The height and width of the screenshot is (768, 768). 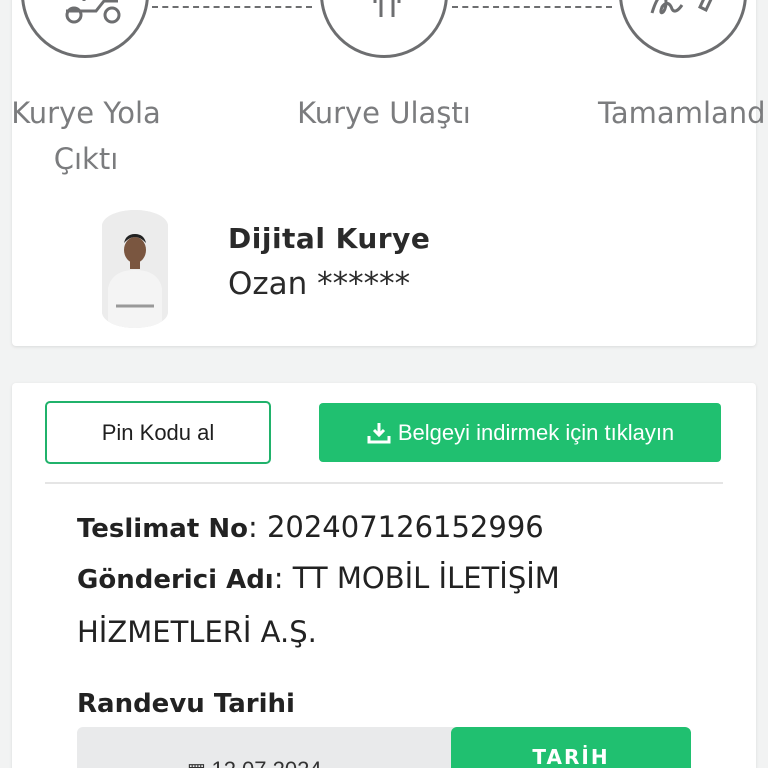 I want to click on step-label-line: Kurye Ulaştı, so click(x=384, y=113).